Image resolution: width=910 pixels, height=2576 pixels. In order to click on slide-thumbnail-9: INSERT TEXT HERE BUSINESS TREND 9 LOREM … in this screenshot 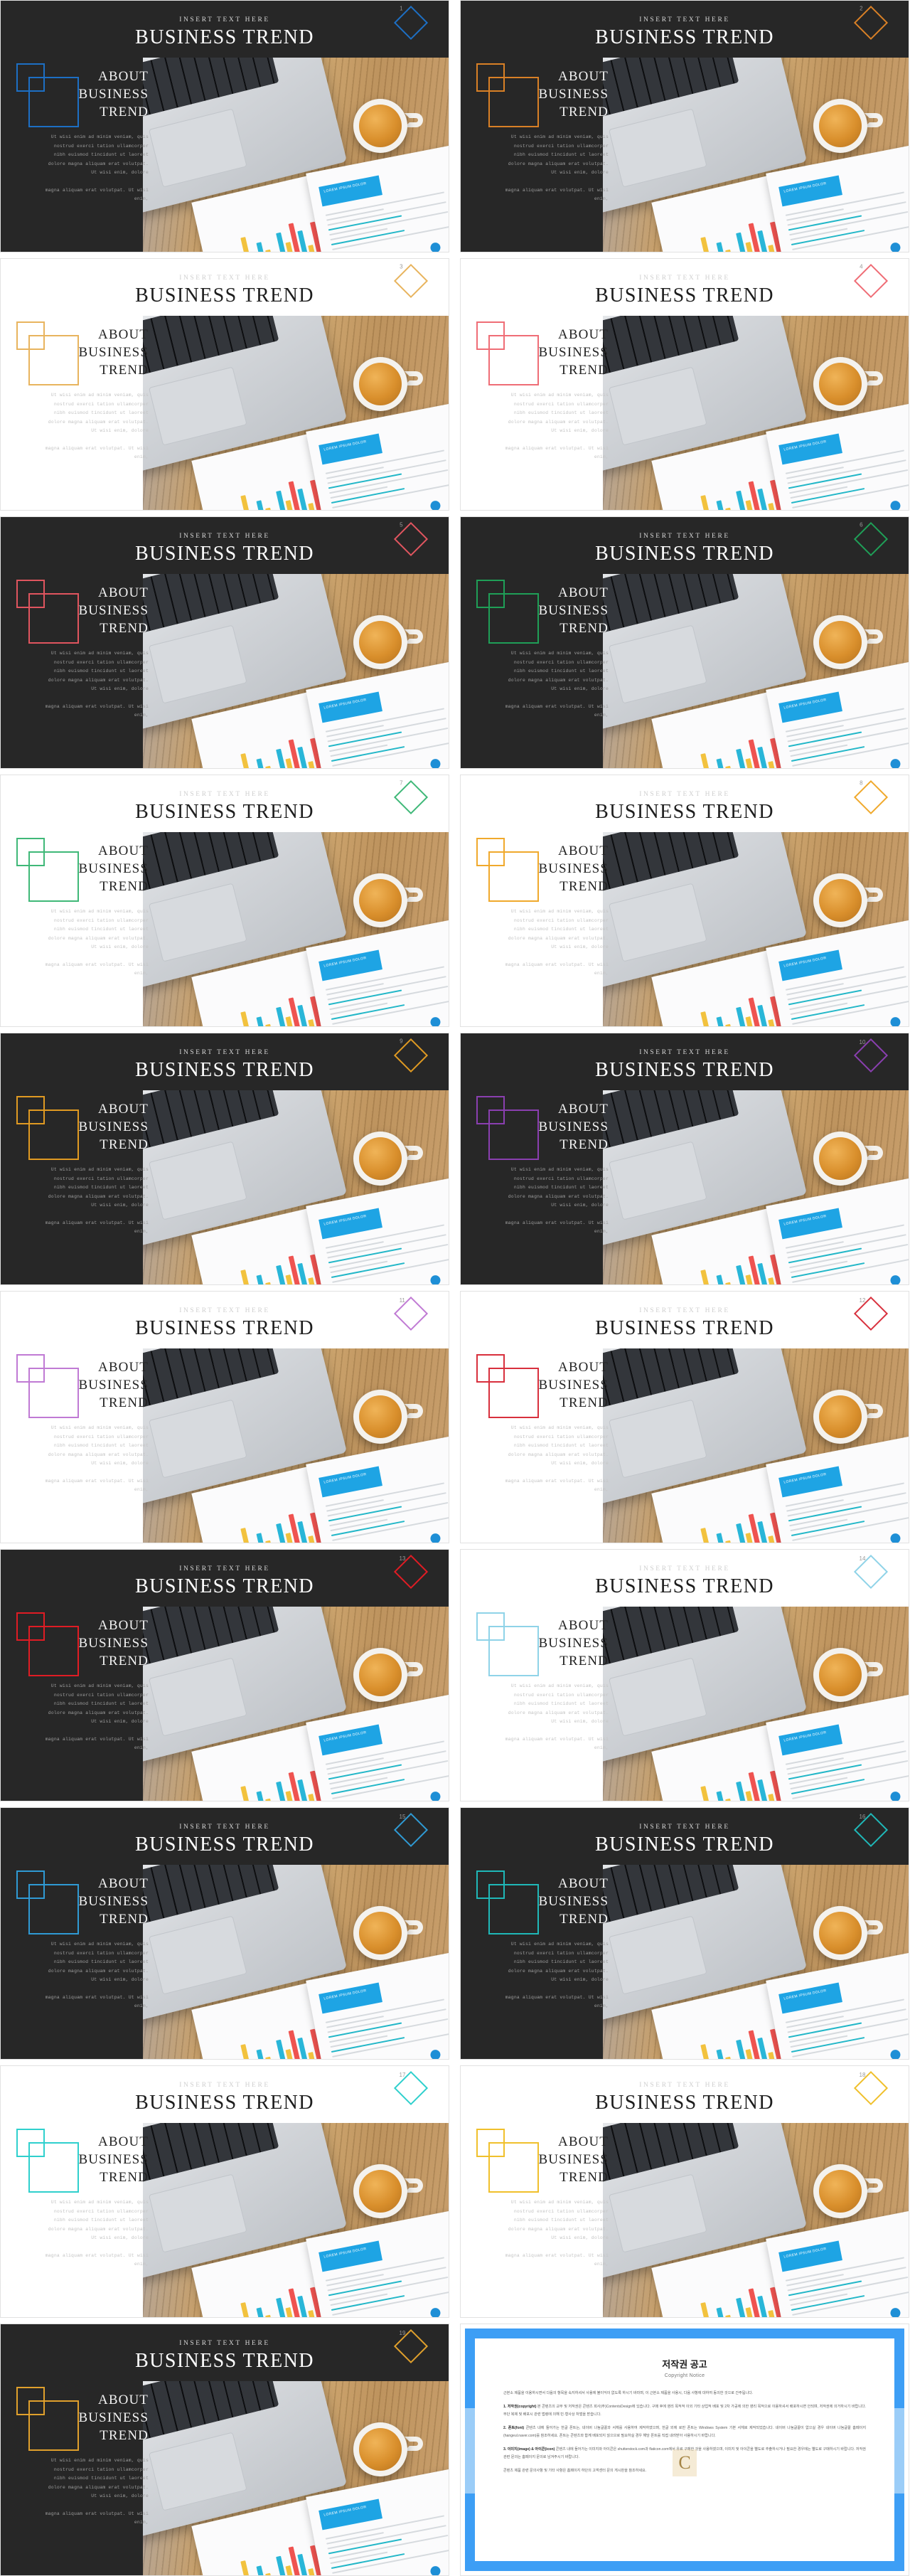, I will do `click(224, 1159)`.